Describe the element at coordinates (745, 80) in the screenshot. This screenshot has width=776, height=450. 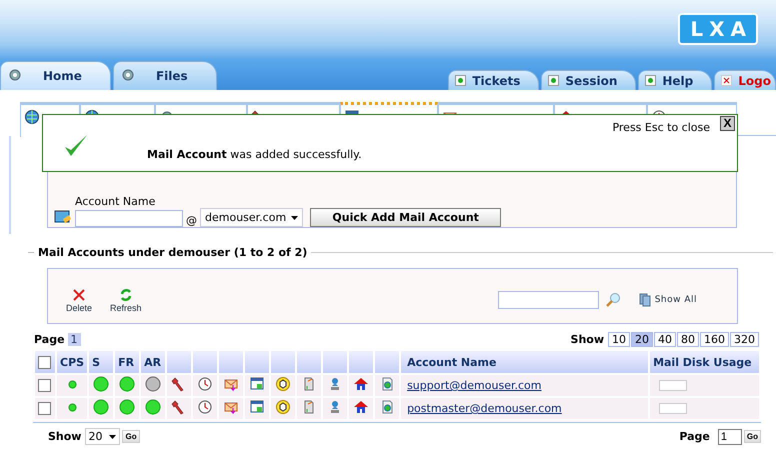
I see `nav-tab: Logo` at that location.